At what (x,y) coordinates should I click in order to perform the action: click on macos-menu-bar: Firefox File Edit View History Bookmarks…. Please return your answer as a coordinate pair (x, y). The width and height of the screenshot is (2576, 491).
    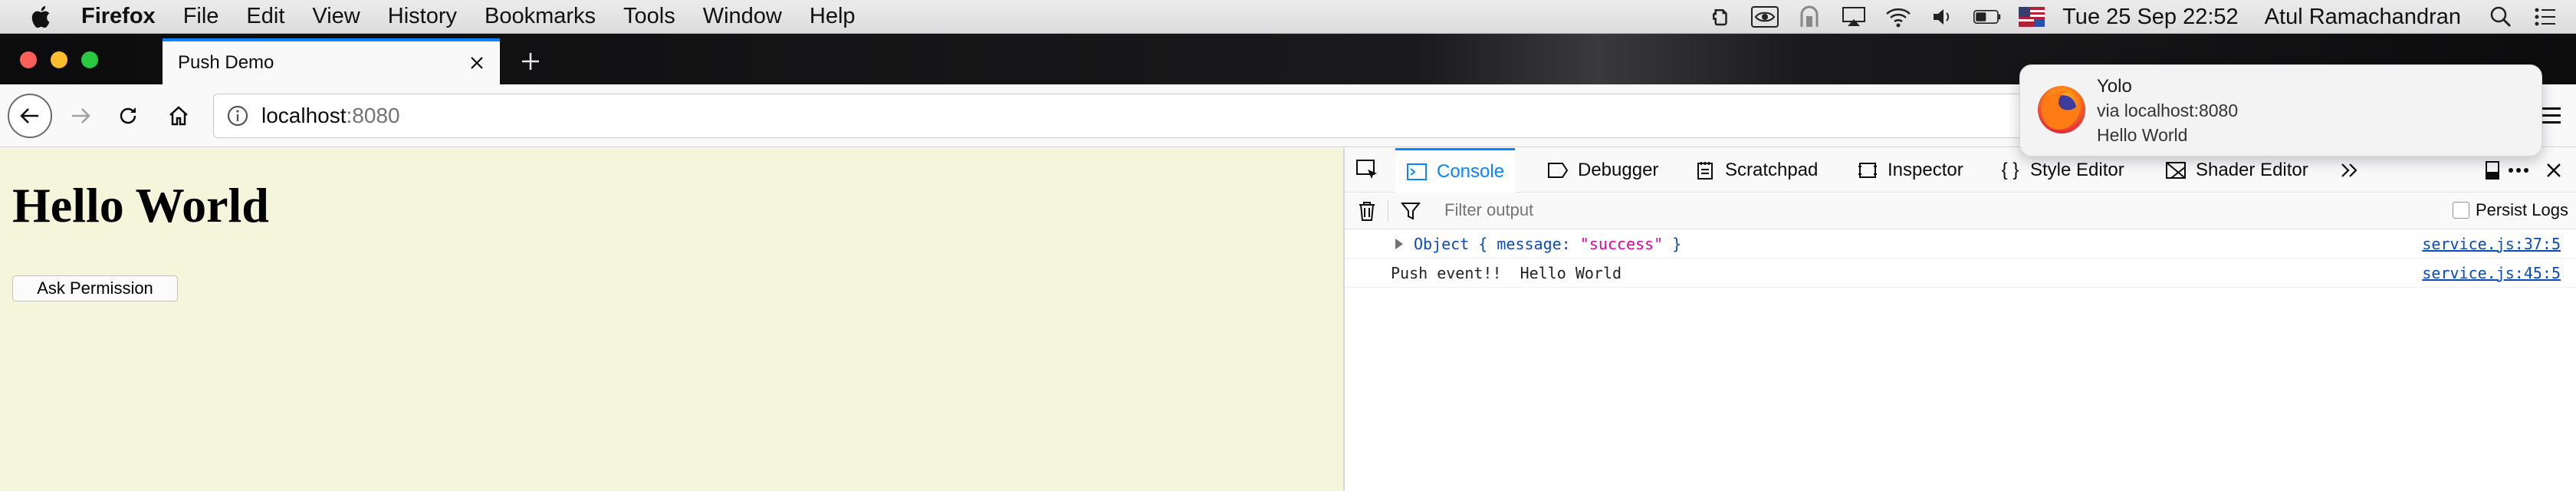
    Looking at the image, I should click on (1288, 17).